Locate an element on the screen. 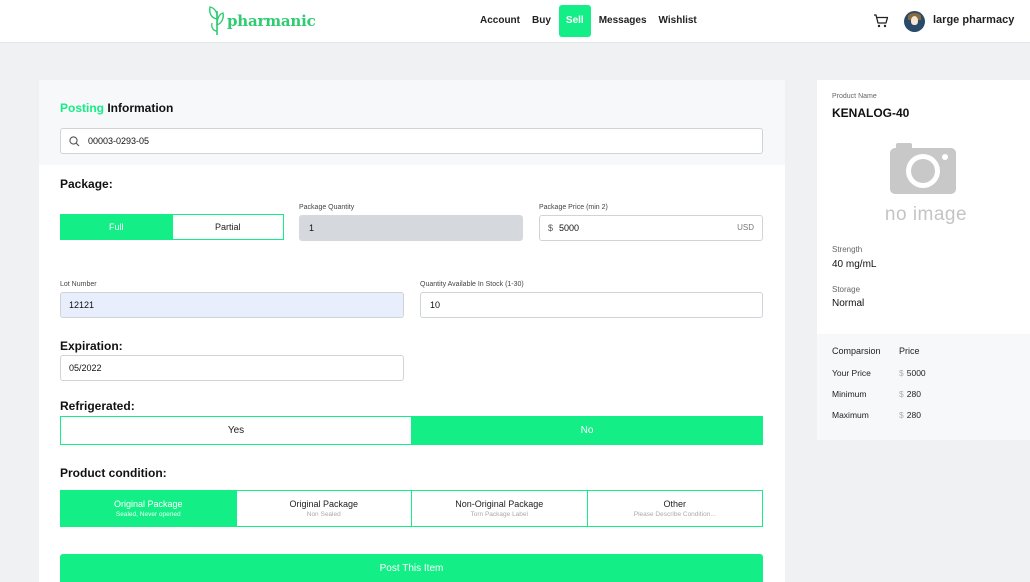  price-header: Price is located at coordinates (909, 351).